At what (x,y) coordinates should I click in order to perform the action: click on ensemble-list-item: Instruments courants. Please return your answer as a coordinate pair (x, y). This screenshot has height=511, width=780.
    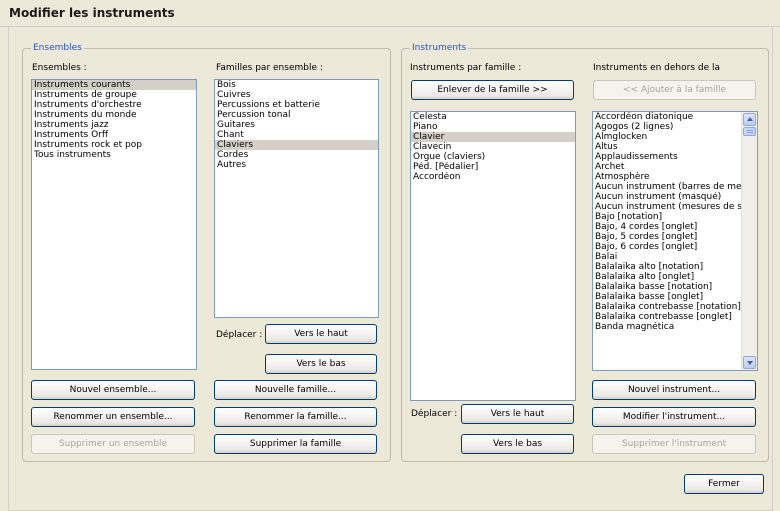
    Looking at the image, I should click on (114, 85).